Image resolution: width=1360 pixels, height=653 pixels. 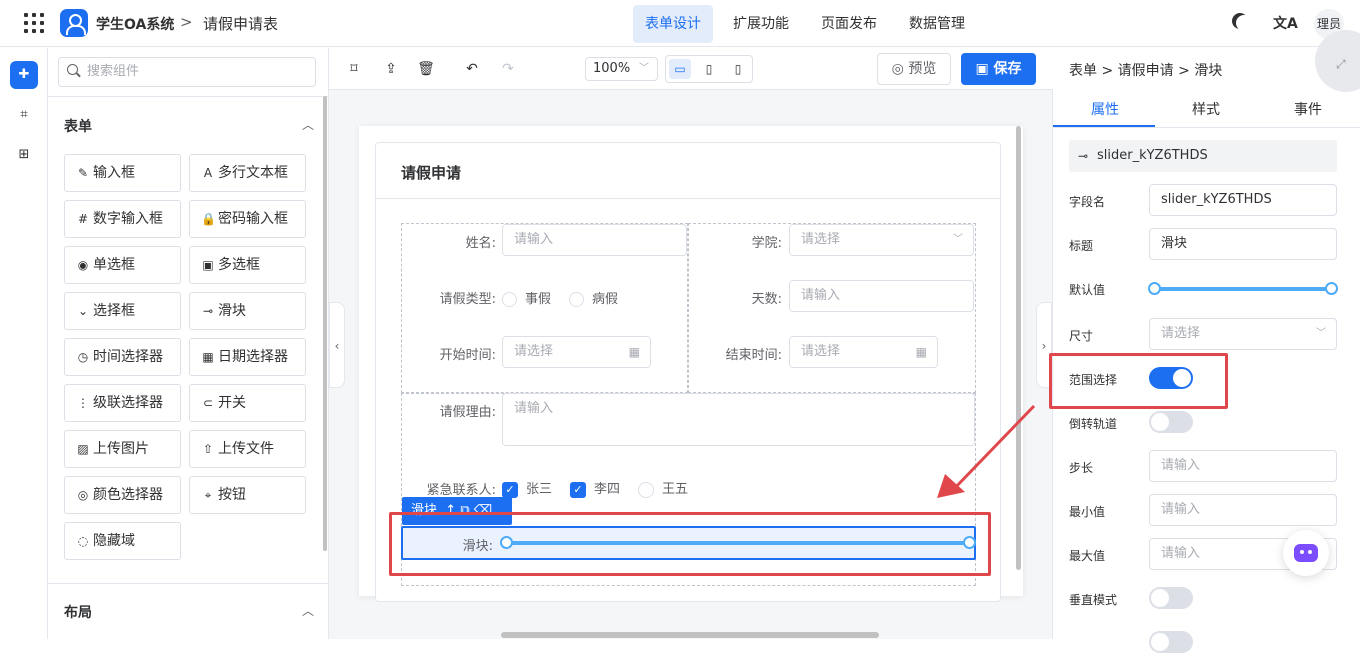 What do you see at coordinates (1308, 109) in the screenshot?
I see `tab-events: 事件` at bounding box center [1308, 109].